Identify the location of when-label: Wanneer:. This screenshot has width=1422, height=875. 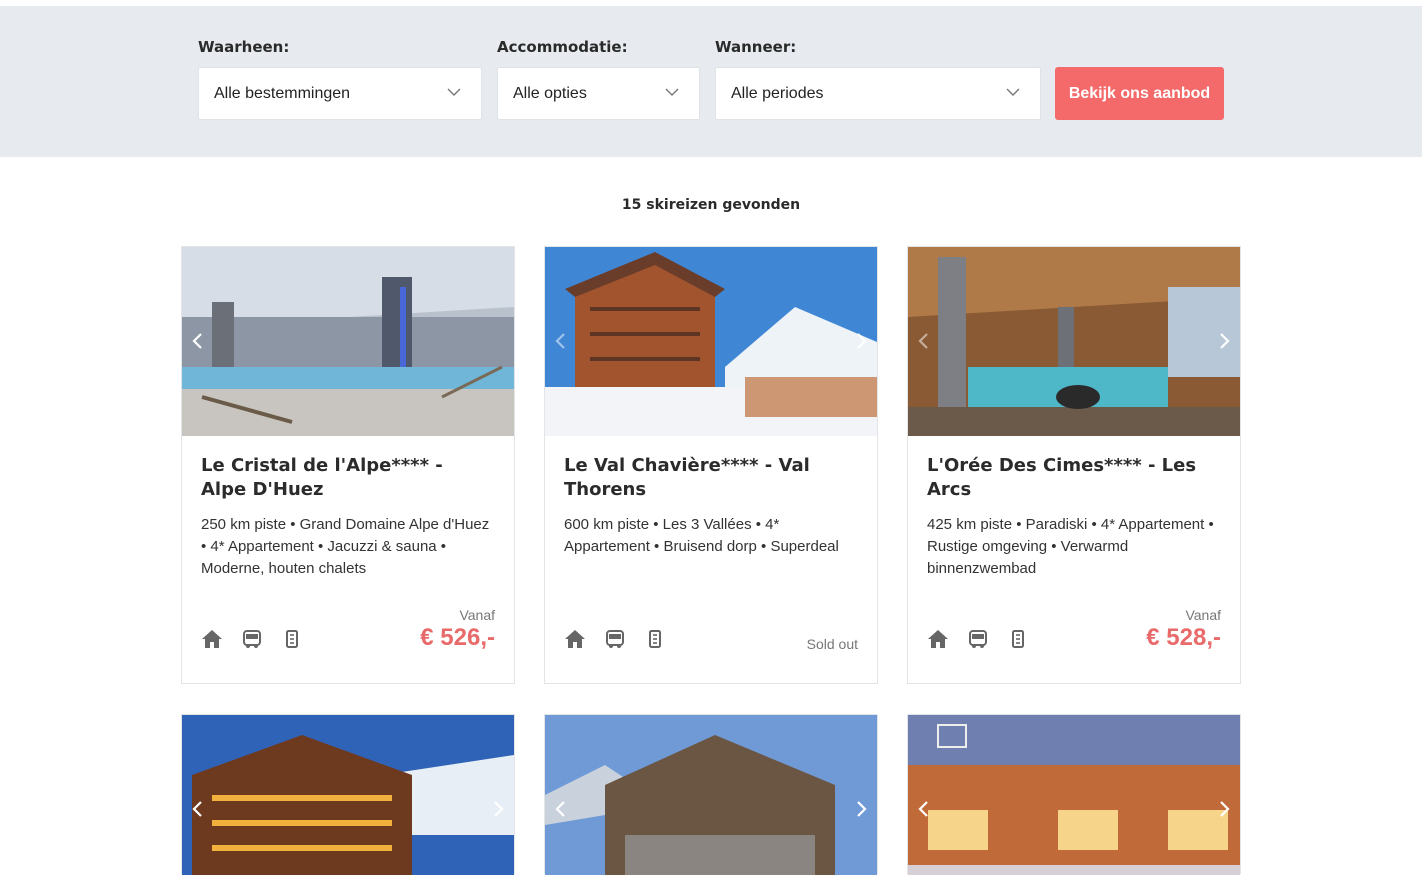
(756, 47).